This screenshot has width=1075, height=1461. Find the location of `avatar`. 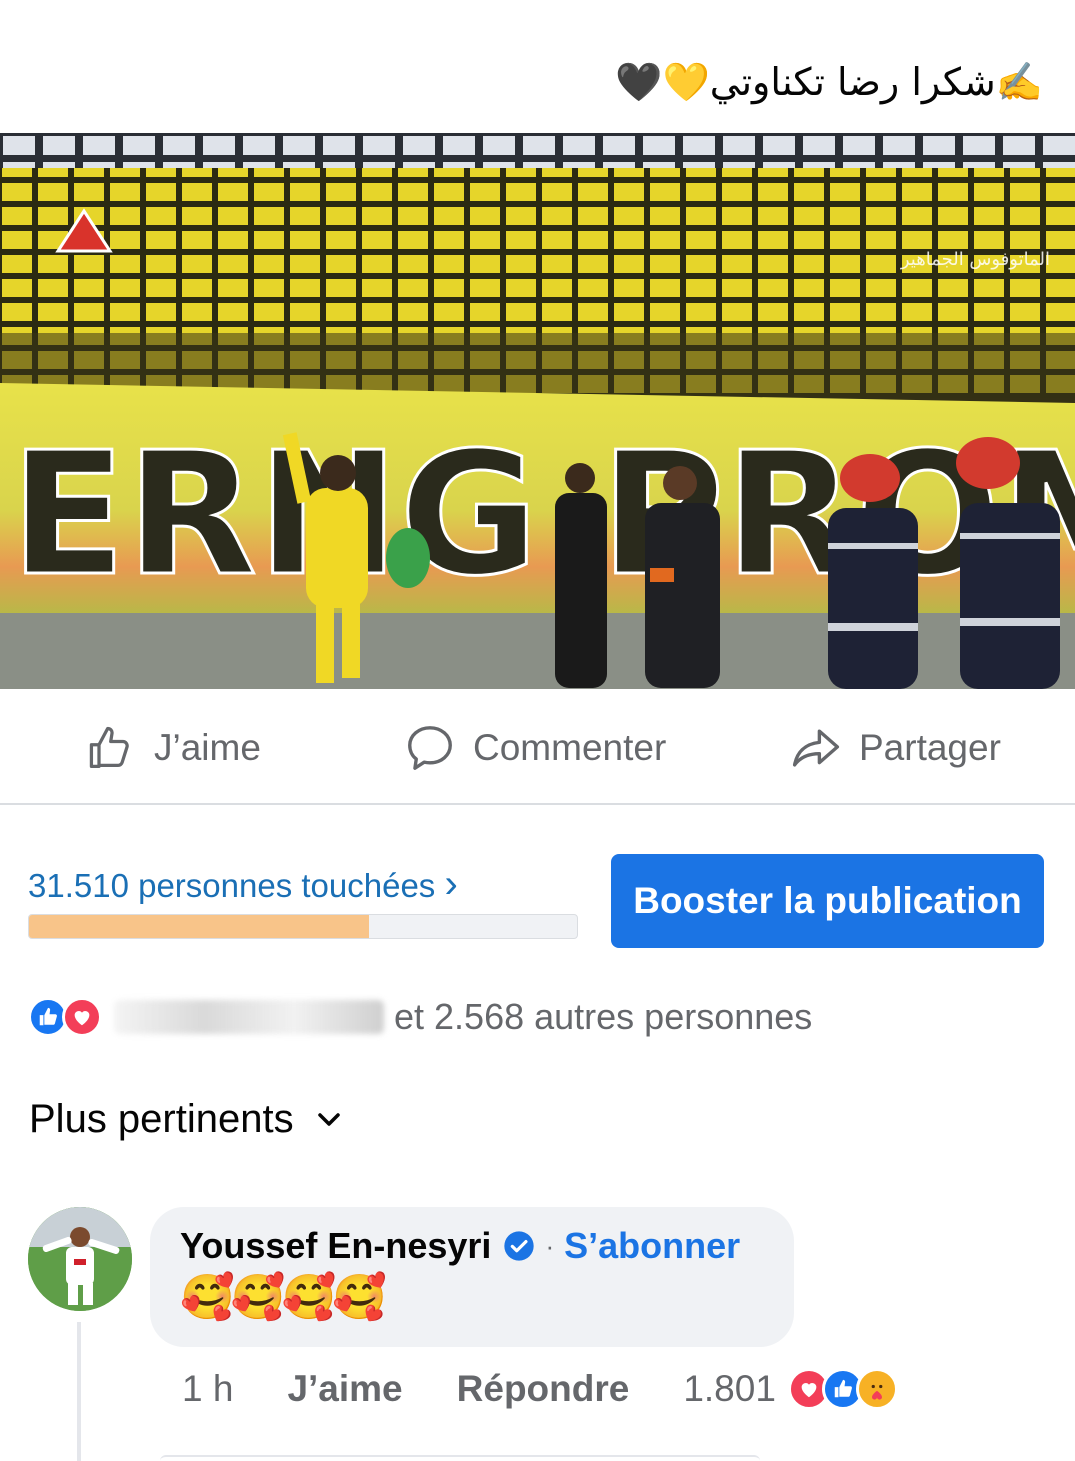

avatar is located at coordinates (80, 1259).